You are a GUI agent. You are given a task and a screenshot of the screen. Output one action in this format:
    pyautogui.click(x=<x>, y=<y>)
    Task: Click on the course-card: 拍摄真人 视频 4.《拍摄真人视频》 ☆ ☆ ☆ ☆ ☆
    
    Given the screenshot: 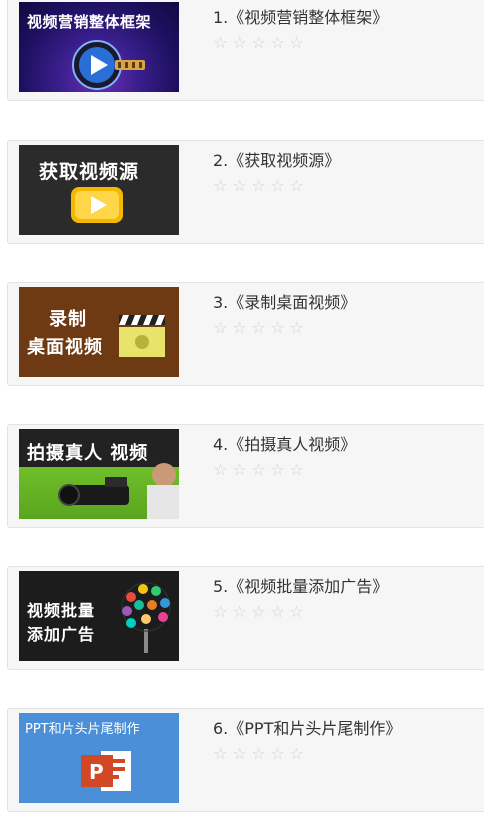 What is the action you would take?
    pyautogui.click(x=245, y=476)
    